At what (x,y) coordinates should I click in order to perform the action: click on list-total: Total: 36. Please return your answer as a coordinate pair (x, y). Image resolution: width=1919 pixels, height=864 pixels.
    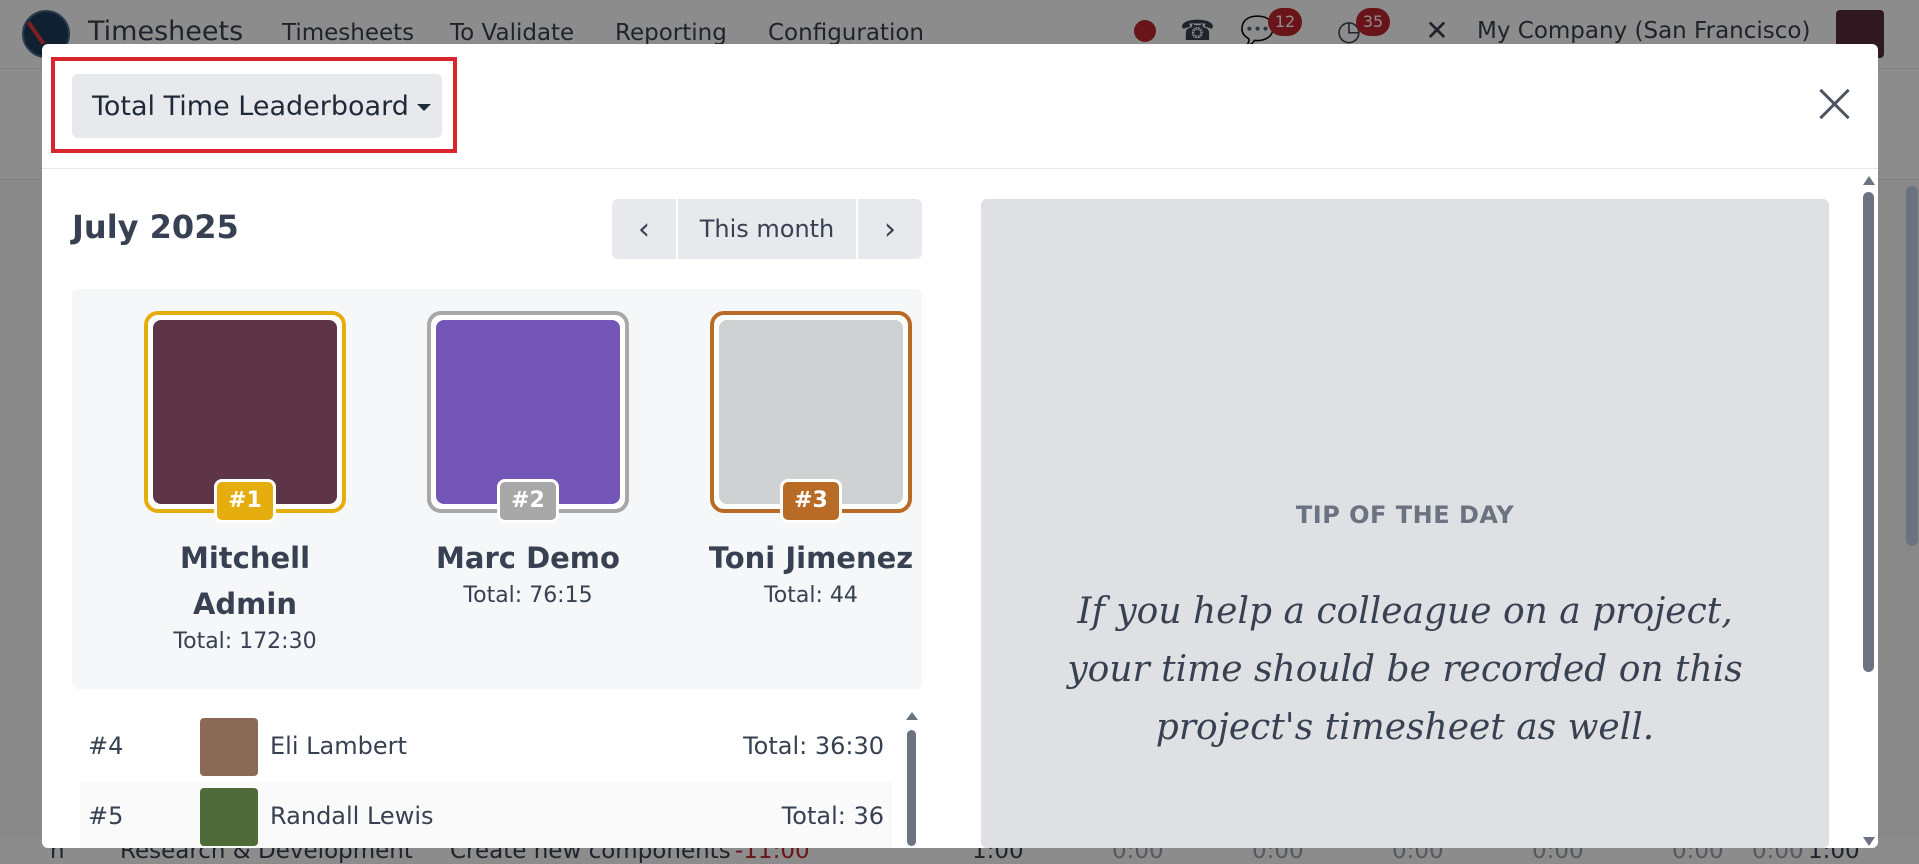
    Looking at the image, I should click on (832, 816).